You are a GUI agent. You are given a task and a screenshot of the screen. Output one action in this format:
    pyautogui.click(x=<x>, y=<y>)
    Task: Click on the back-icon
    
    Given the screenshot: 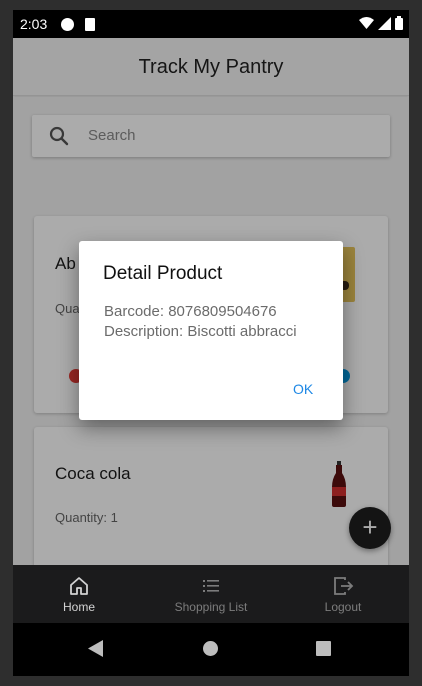 What is the action you would take?
    pyautogui.click(x=96, y=648)
    